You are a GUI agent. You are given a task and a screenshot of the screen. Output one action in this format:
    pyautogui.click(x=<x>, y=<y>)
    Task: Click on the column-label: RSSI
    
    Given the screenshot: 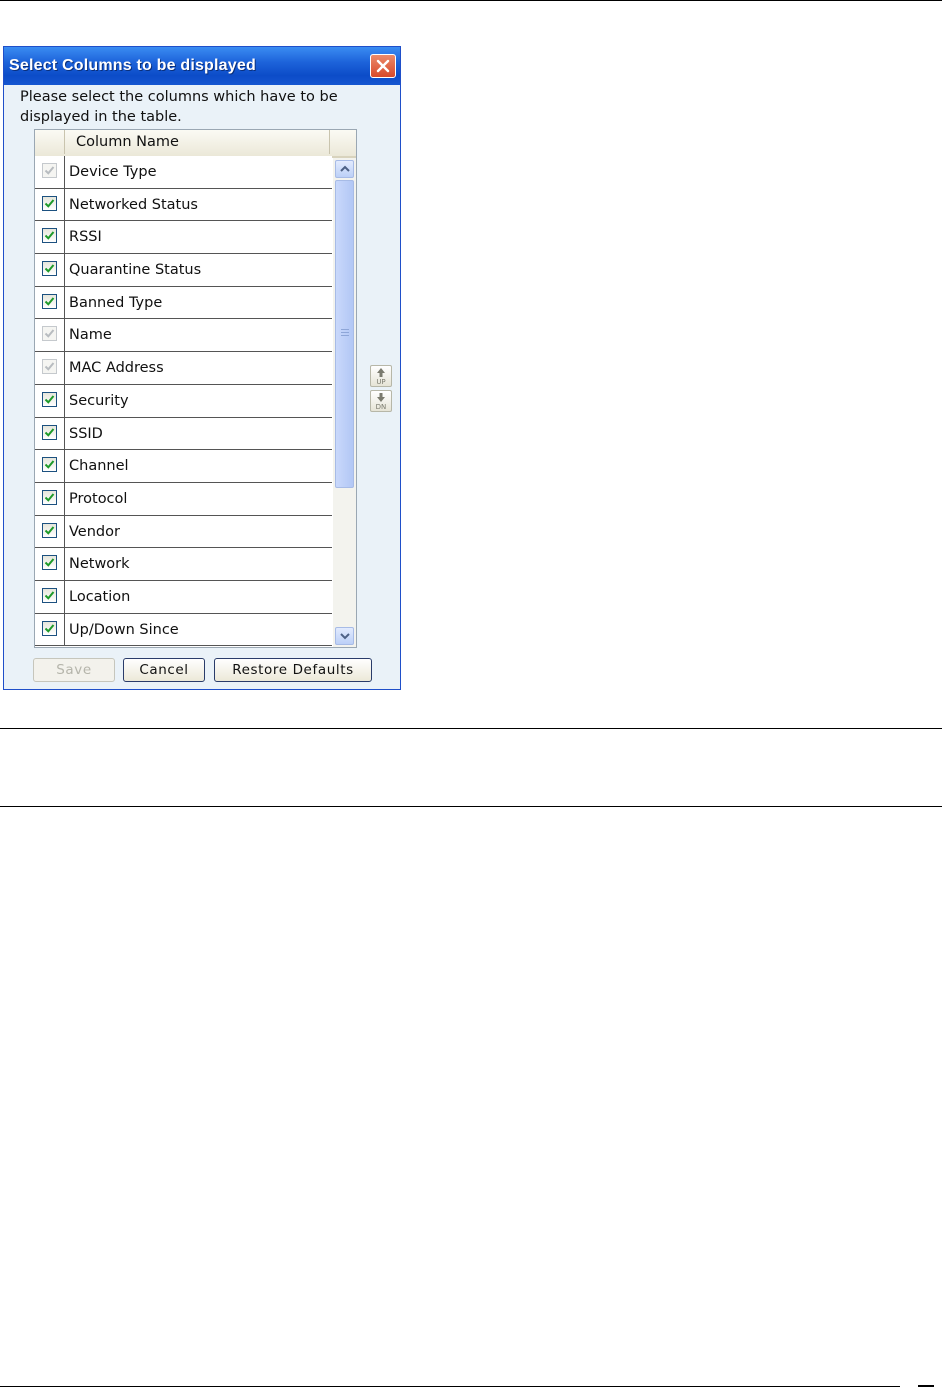 What is the action you would take?
    pyautogui.click(x=85, y=237)
    